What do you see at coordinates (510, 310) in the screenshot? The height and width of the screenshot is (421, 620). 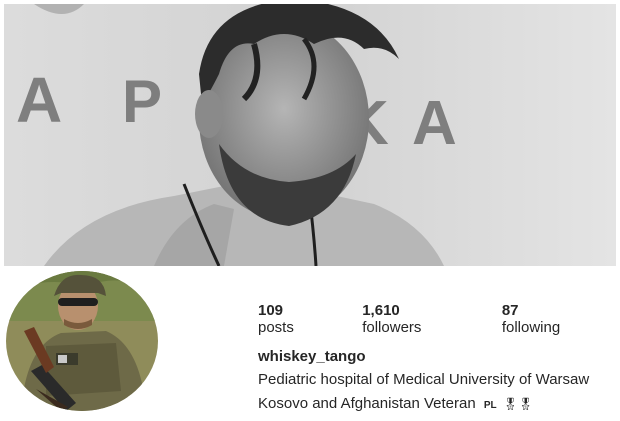 I see `following-count: 87` at bounding box center [510, 310].